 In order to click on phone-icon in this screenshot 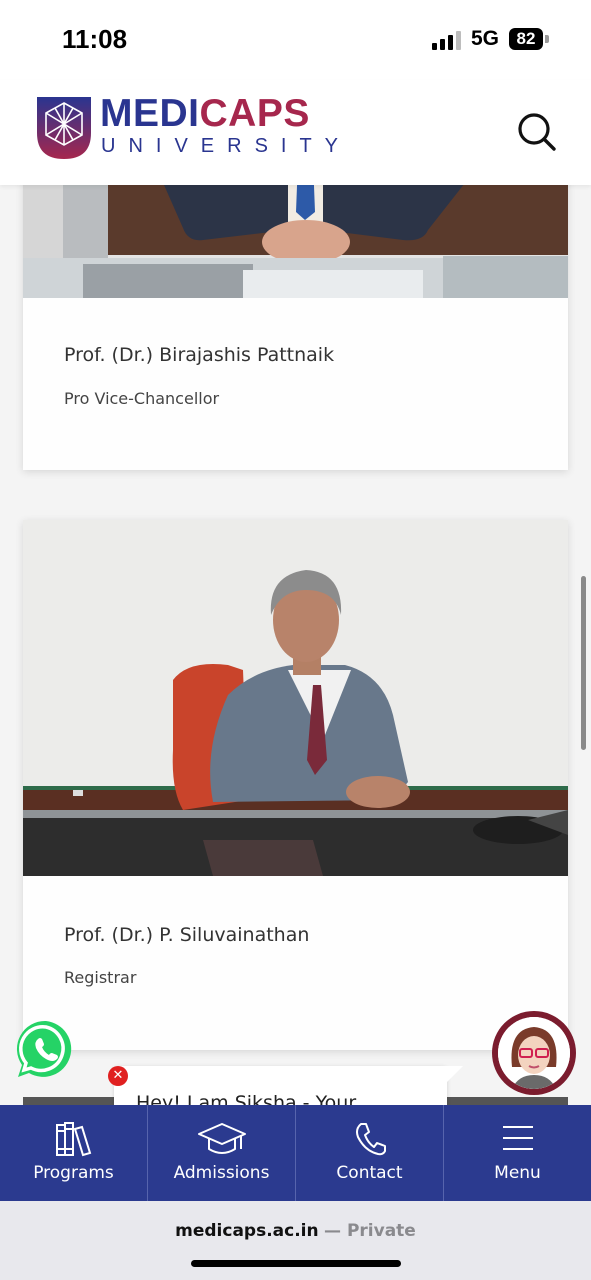, I will do `click(370, 1139)`.